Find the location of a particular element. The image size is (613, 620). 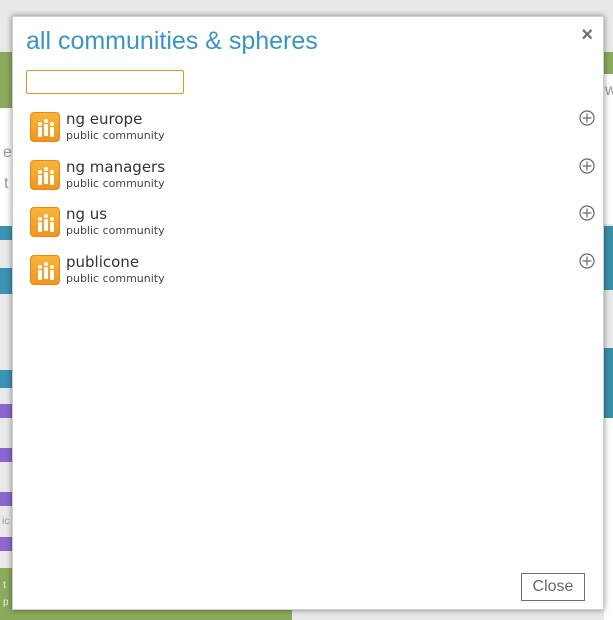

list-item: ng managers public community is located at coordinates (312, 182).